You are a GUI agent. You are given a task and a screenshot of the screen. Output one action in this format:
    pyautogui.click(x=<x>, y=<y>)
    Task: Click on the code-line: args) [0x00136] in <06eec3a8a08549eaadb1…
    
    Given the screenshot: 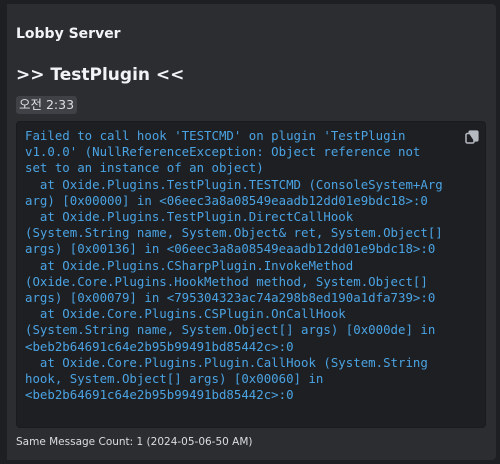 What is the action you would take?
    pyautogui.click(x=230, y=249)
    